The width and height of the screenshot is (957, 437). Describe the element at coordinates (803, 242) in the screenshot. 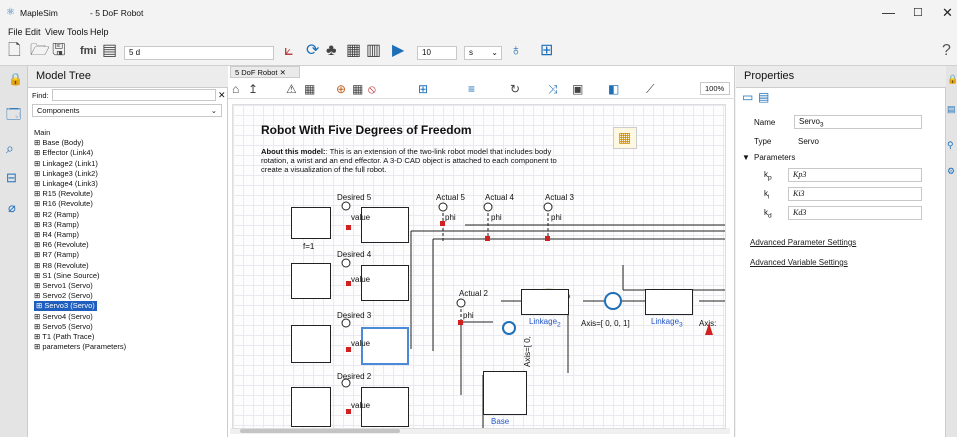

I see `advanced-parameter-settings-link: Advanced Parameter Settings` at that location.